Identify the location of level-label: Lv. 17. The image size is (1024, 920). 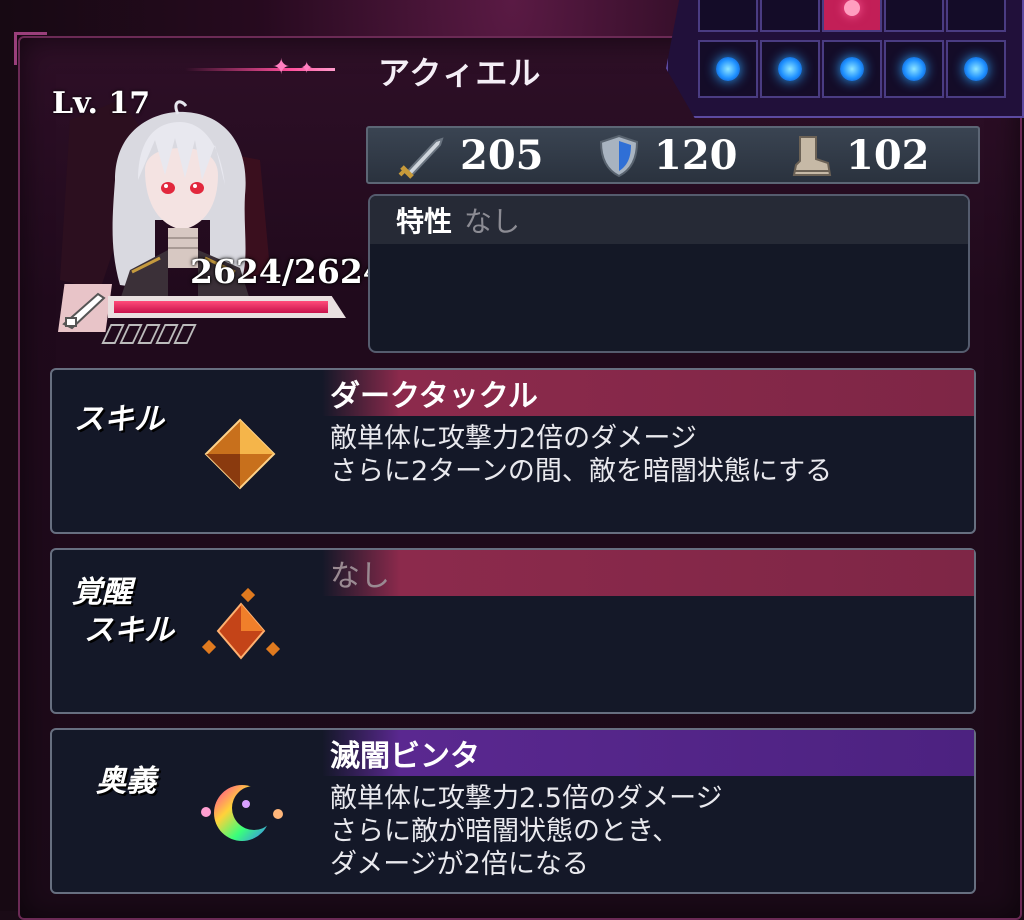
(101, 103).